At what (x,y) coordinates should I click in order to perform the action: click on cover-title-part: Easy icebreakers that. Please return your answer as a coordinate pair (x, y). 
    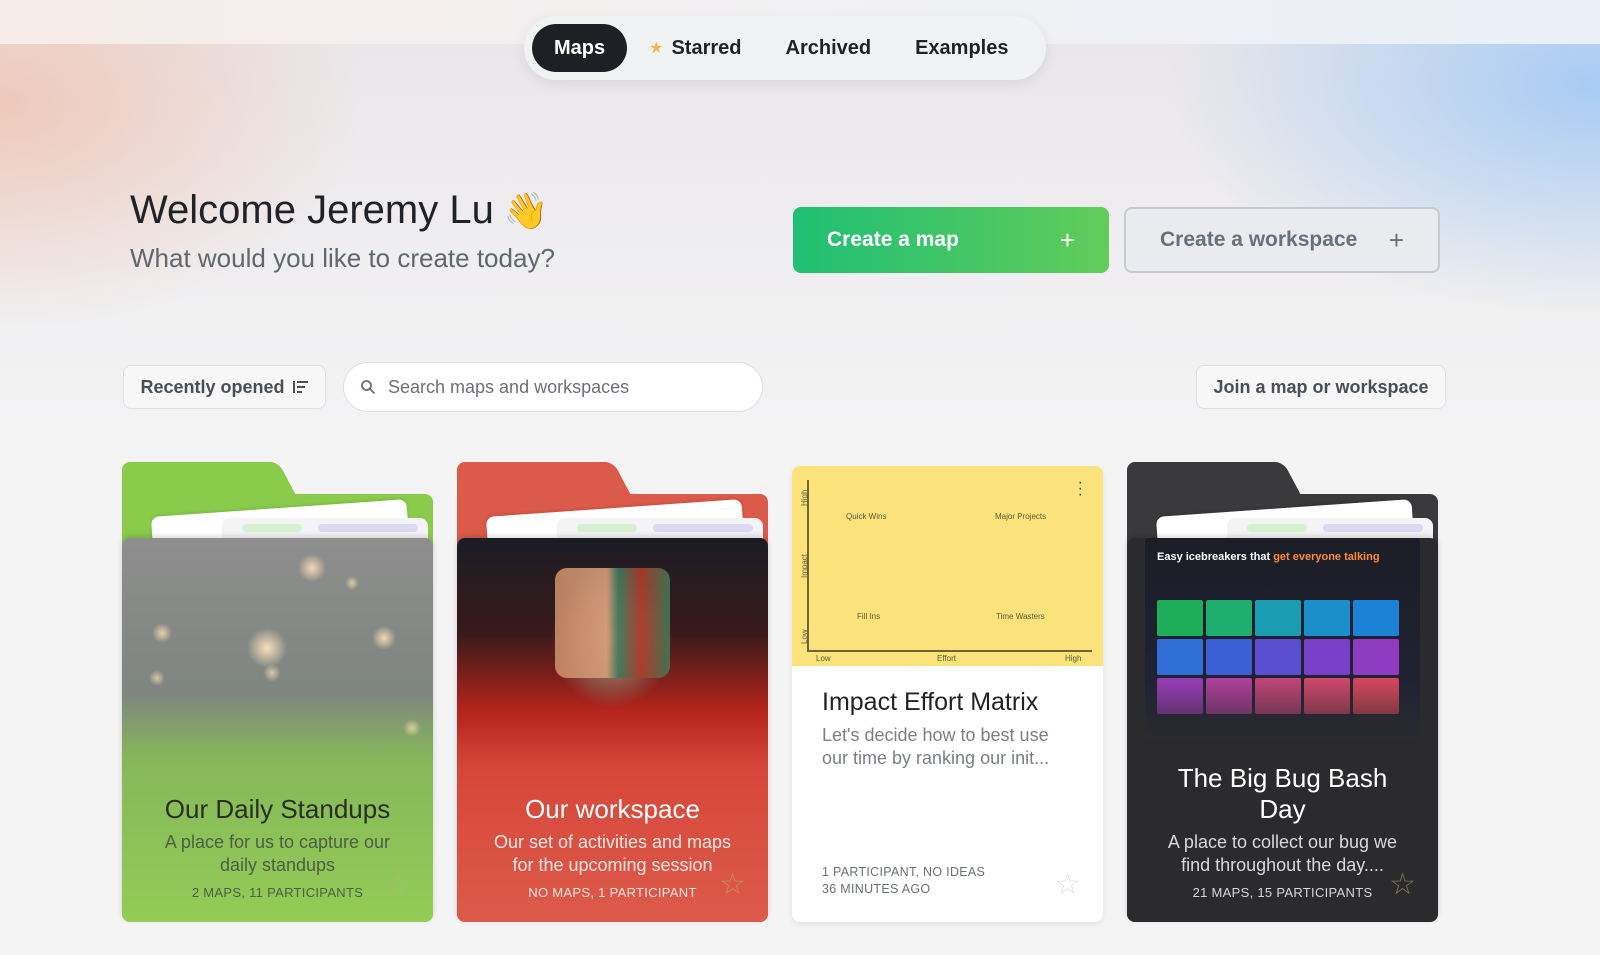
    Looking at the image, I should click on (1215, 557).